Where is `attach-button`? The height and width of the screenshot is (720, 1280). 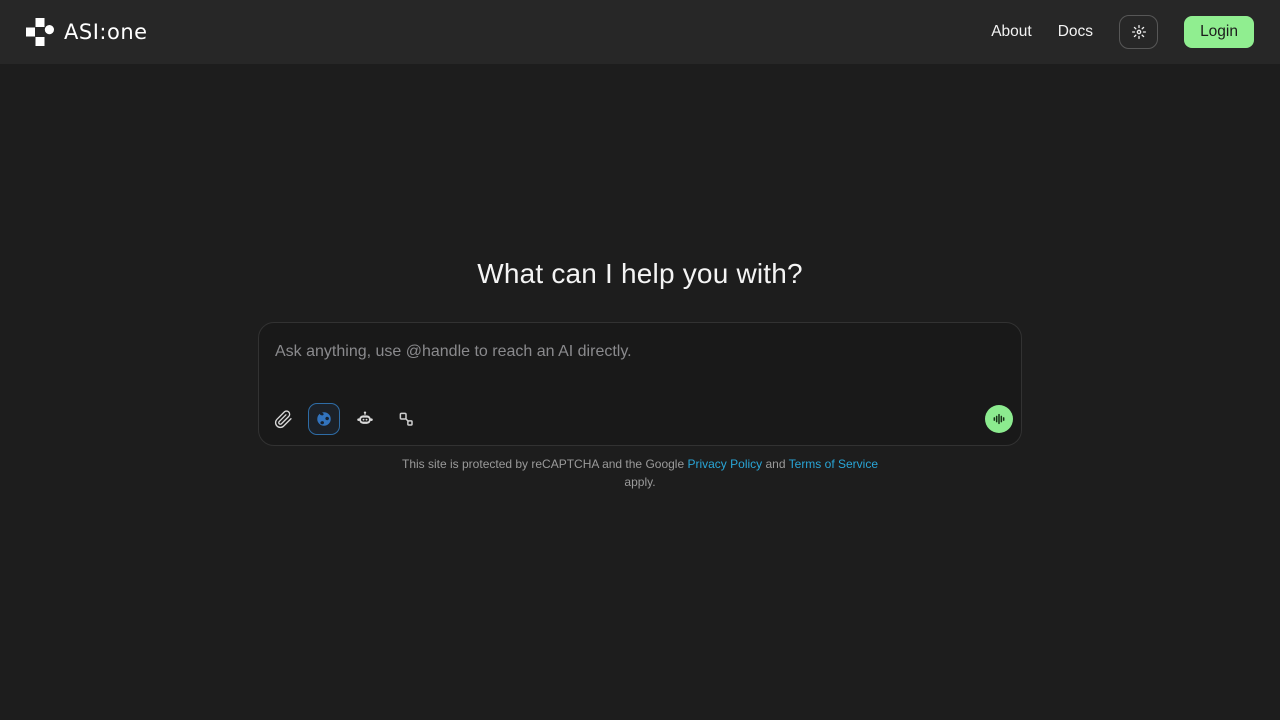
attach-button is located at coordinates (283, 419).